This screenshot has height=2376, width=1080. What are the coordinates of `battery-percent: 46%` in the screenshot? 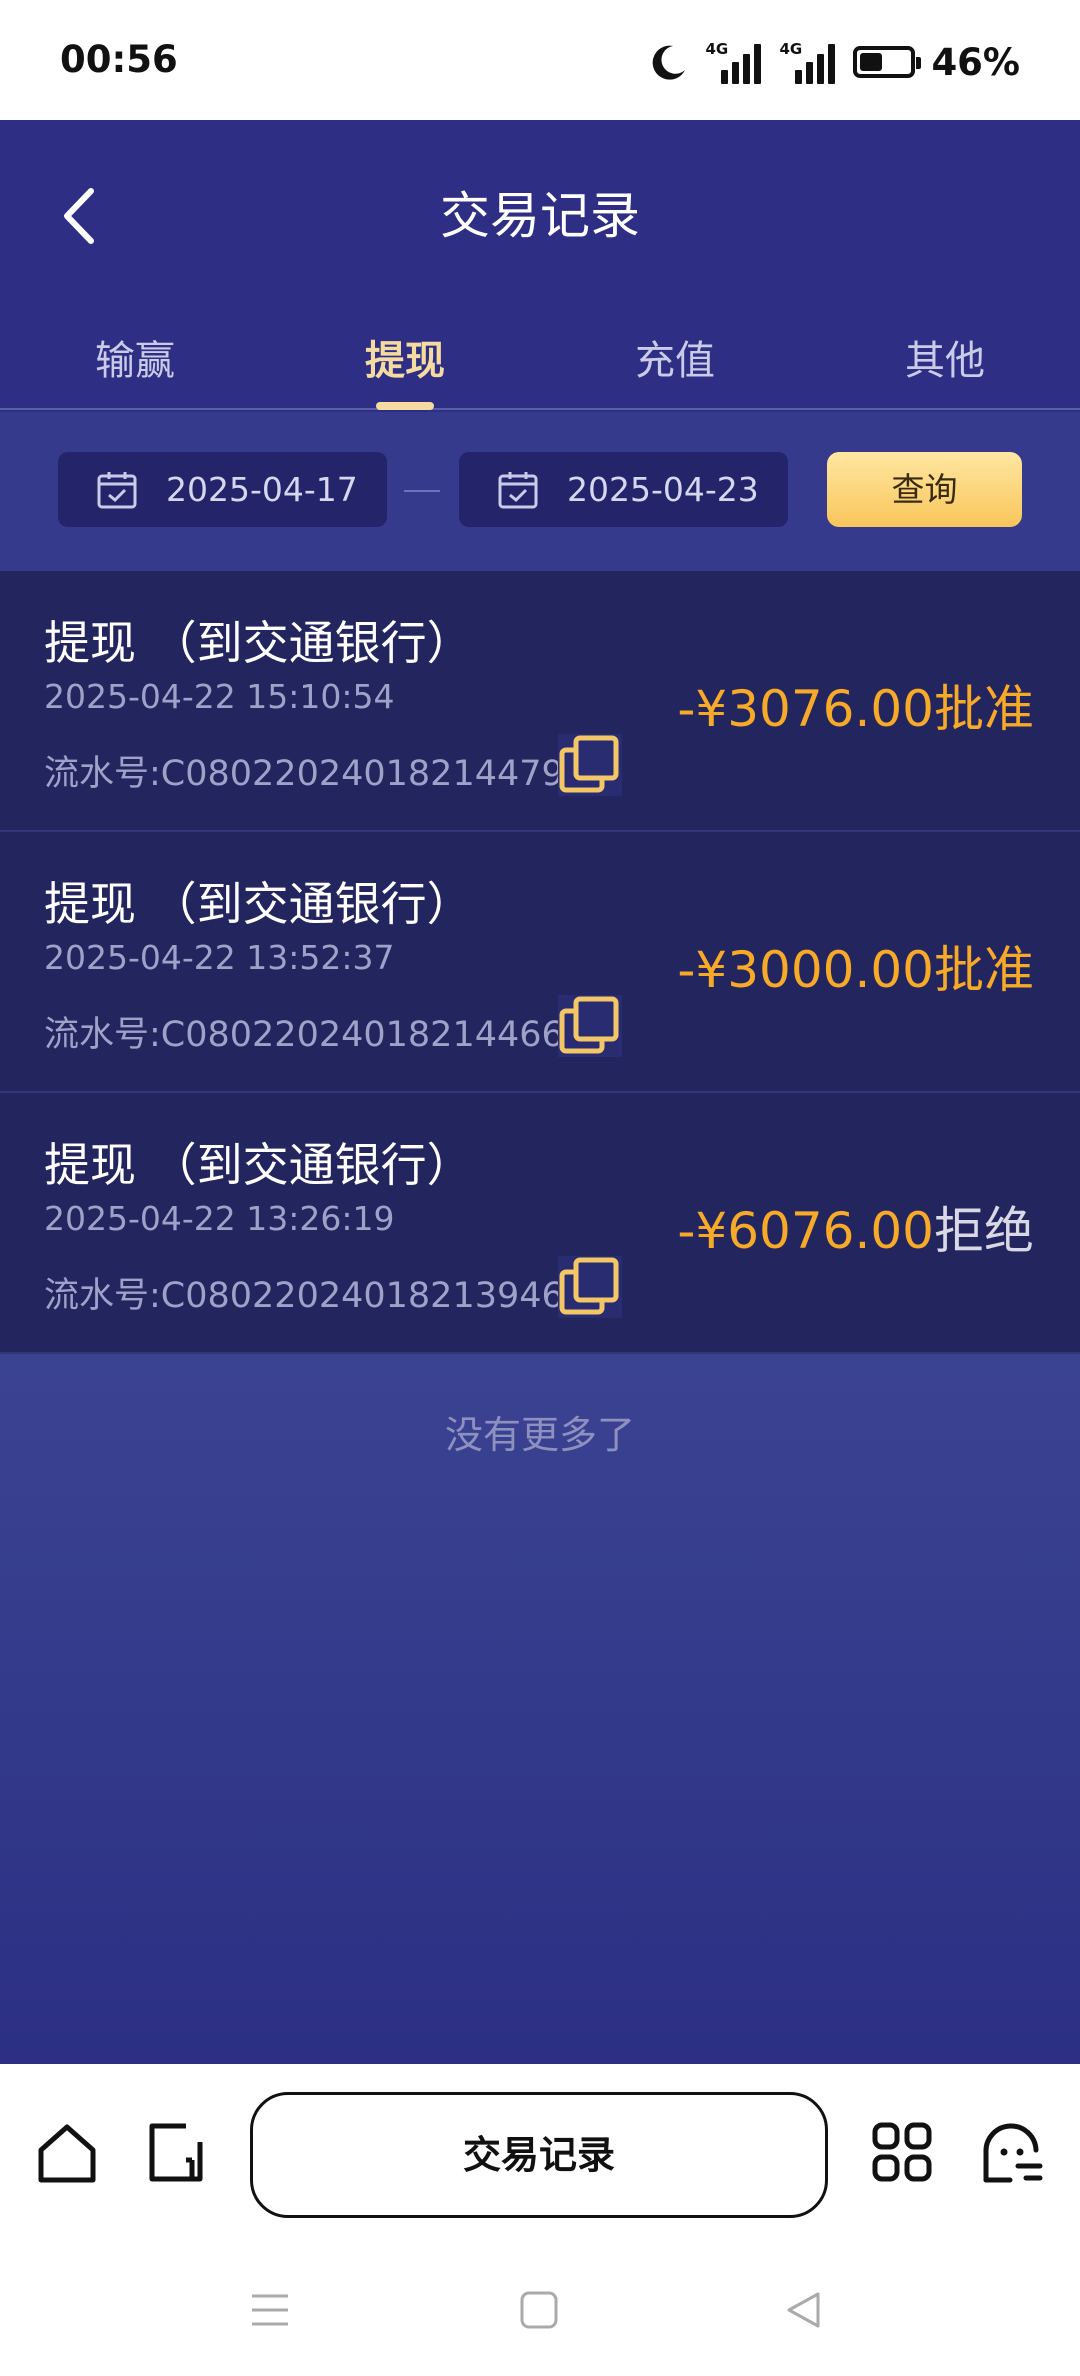 It's located at (975, 62).